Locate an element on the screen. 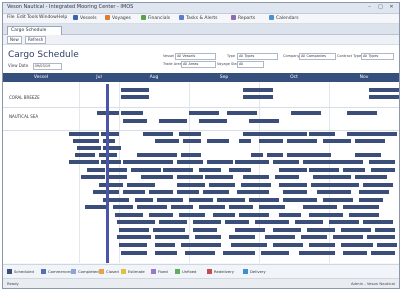  minimize-icon: – is located at coordinates (369, 7).